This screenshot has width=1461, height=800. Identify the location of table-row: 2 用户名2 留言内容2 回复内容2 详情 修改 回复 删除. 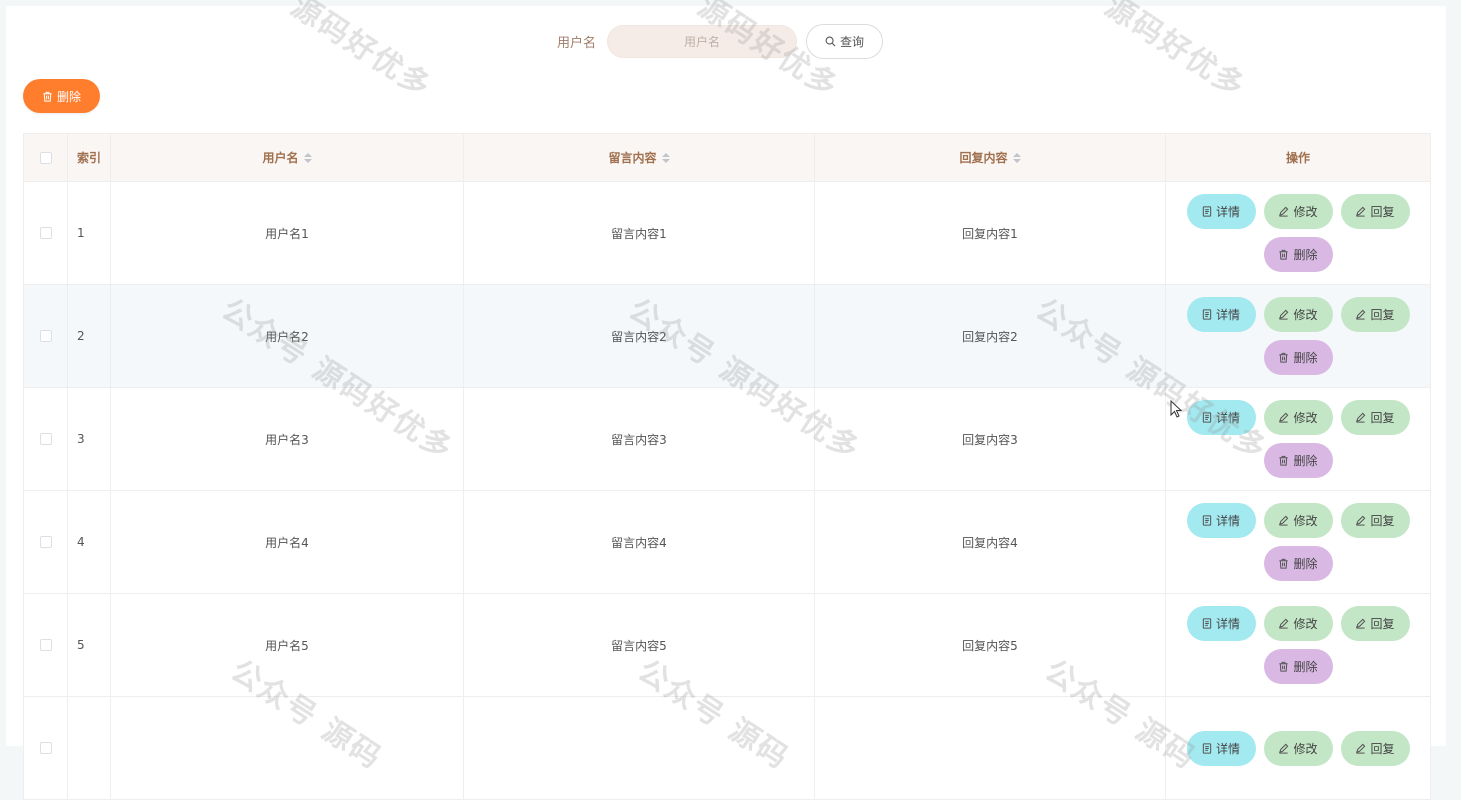
(727, 336).